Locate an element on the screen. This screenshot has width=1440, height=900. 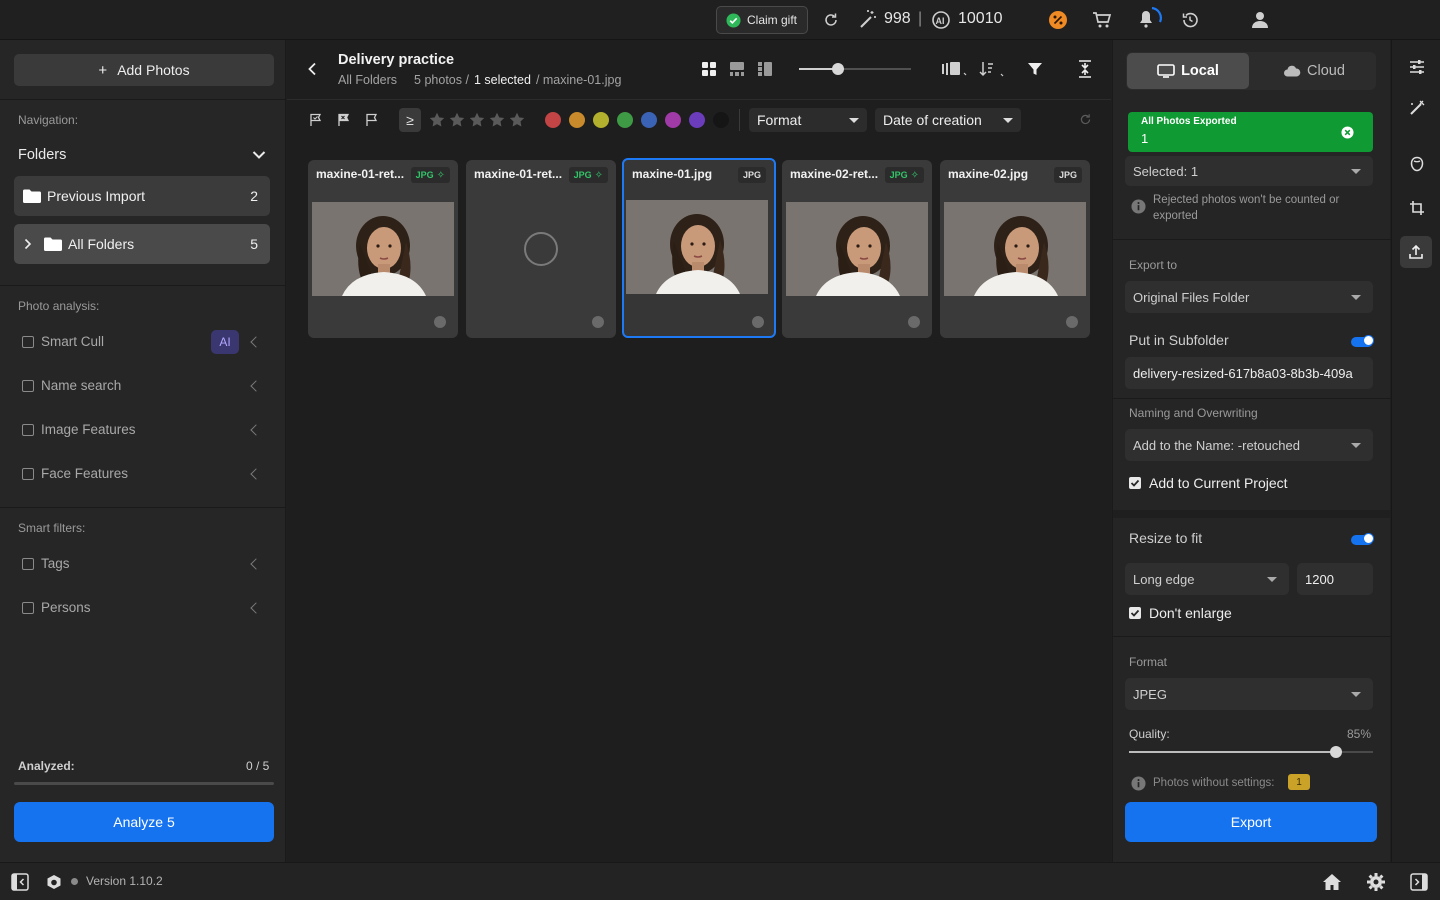
naming-dropdown: Add to the Name: -retouched is located at coordinates (1249, 445).